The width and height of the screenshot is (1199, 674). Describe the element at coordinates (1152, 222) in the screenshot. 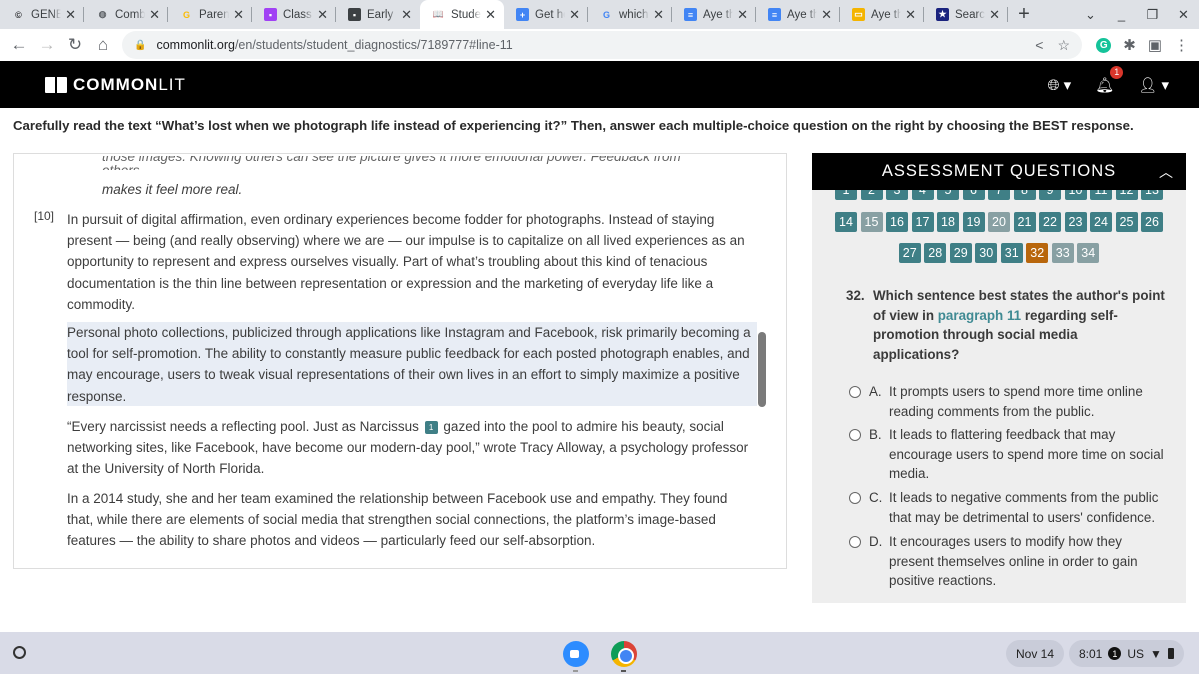

I see `question-nav-button: 26` at that location.